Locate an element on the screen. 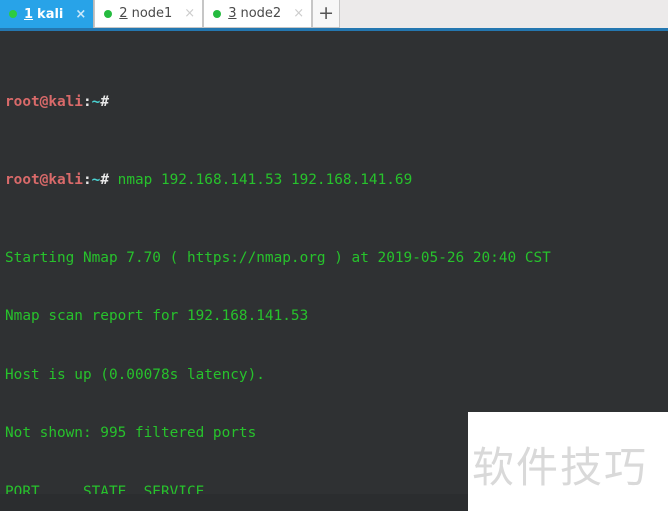 Image resolution: width=668 pixels, height=511 pixels. output-line: Nmap scan report for 192.168.141.53 is located at coordinates (157, 316).